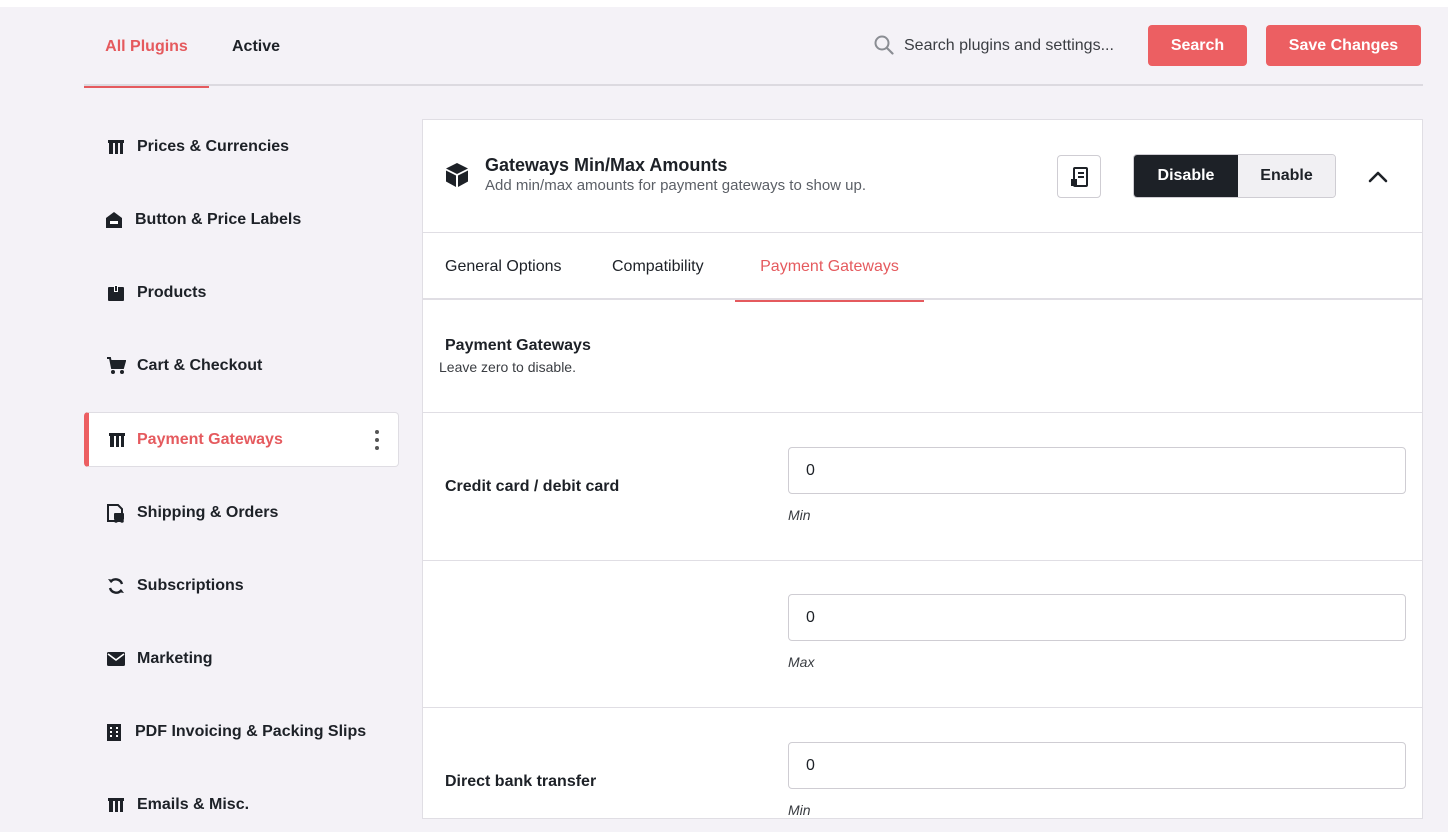 This screenshot has height=832, width=1448. What do you see at coordinates (213, 146) in the screenshot?
I see `sidebar-item-label: Prices & Currencies` at bounding box center [213, 146].